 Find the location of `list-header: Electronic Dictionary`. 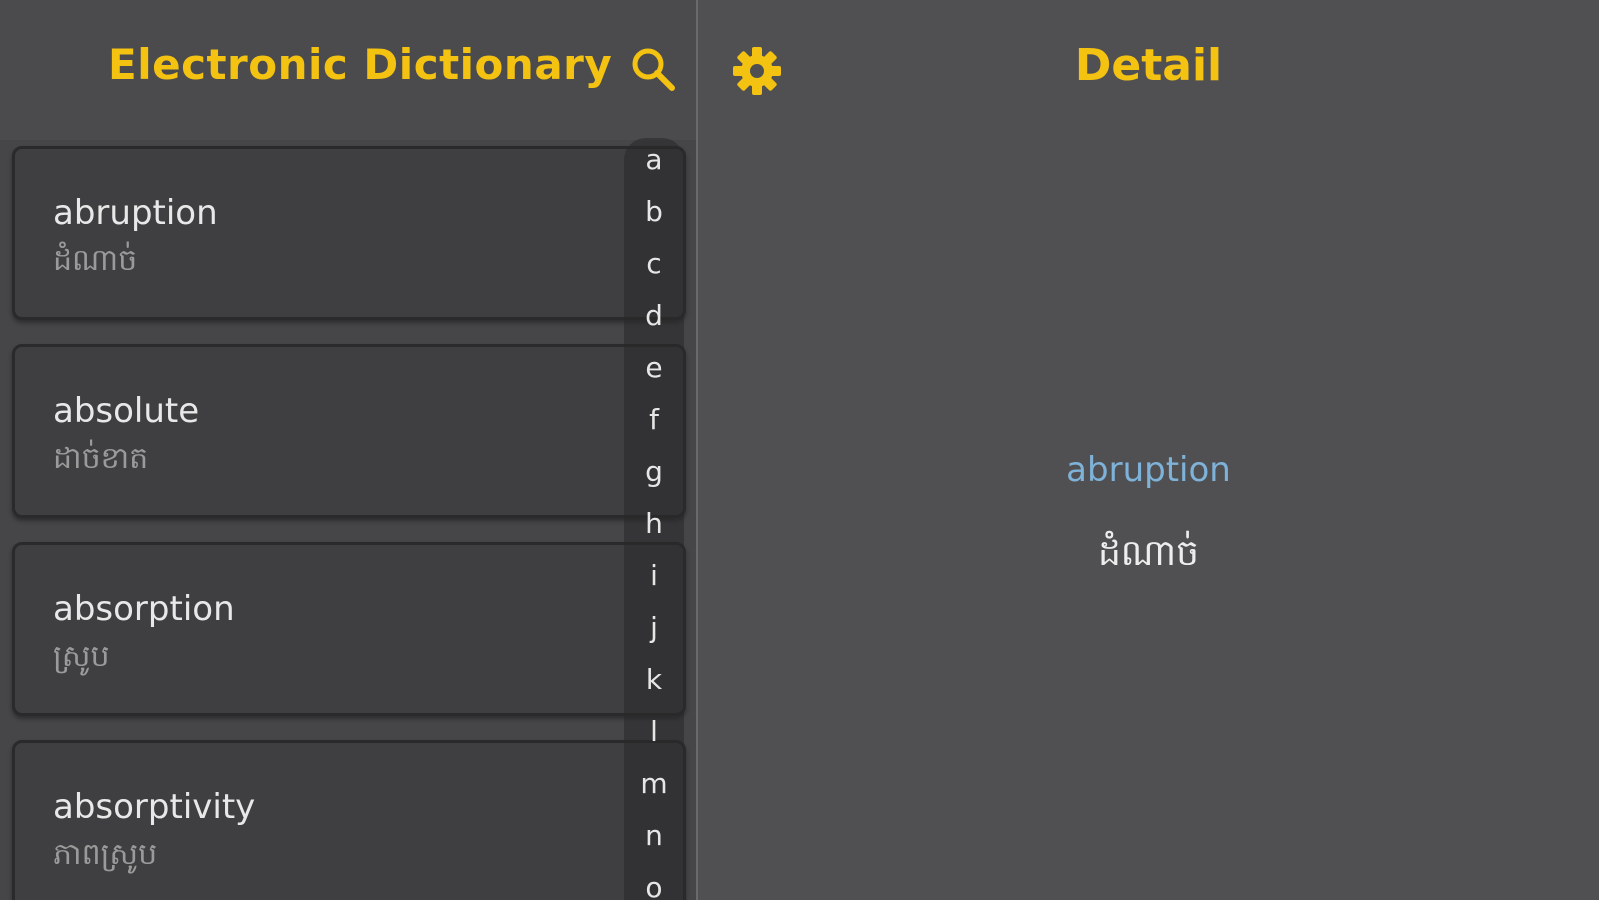

list-header: Electronic Dictionary is located at coordinates (348, 70).